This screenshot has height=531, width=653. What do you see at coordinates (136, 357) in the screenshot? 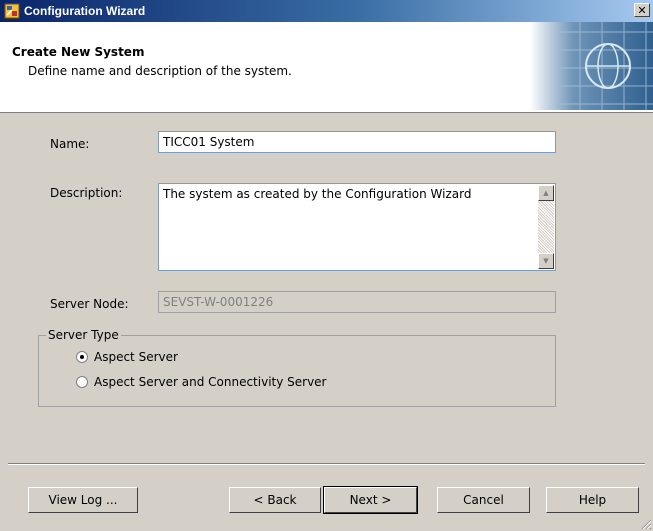
I see `radio-label: Aspect Server` at bounding box center [136, 357].